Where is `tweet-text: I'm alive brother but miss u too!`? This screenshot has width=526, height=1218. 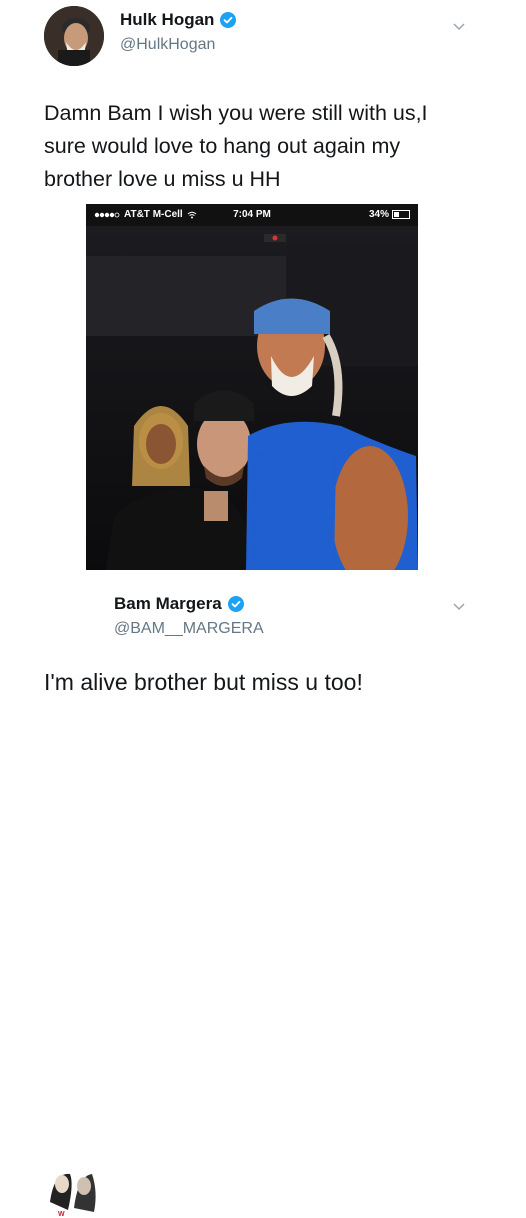 tweet-text: I'm alive brother but miss u too! is located at coordinates (203, 682).